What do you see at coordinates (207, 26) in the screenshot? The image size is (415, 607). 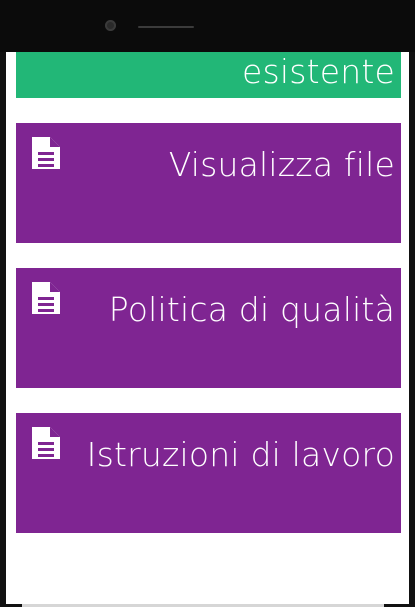 I see `phone-top-bezel` at bounding box center [207, 26].